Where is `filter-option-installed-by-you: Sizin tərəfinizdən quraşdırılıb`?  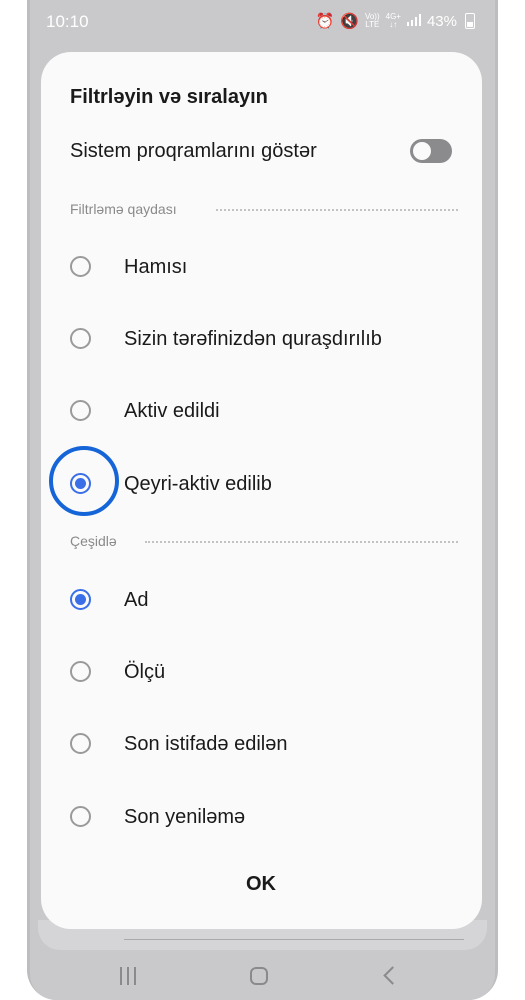
filter-option-installed-by-you: Sizin tərəfinizdən quraşdırılıb is located at coordinates (265, 340).